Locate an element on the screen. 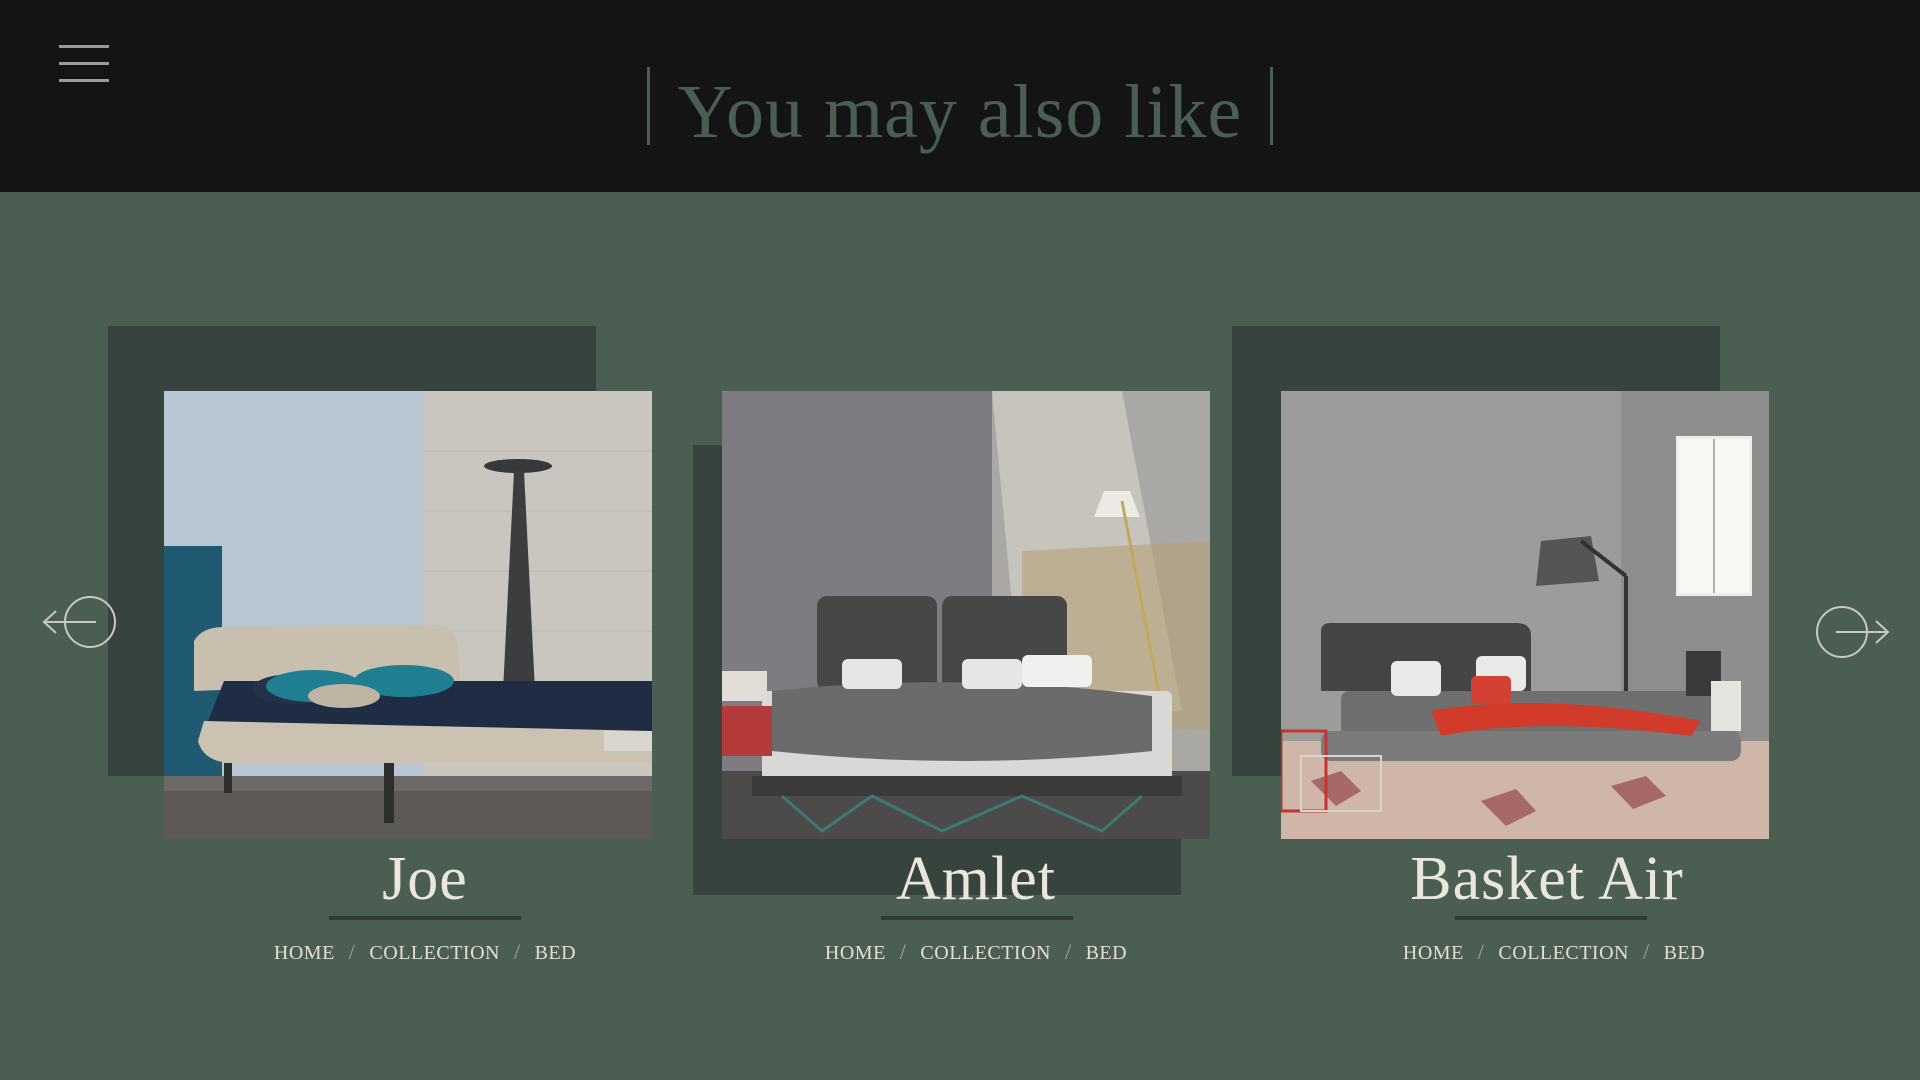 The width and height of the screenshot is (1920, 1080). product-name: Joe is located at coordinates (425, 879).